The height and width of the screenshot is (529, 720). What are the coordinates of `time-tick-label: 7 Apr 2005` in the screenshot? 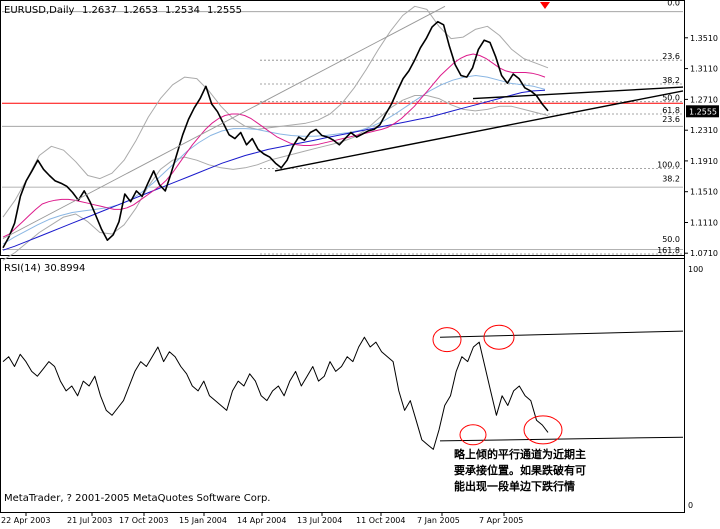 It's located at (501, 520).